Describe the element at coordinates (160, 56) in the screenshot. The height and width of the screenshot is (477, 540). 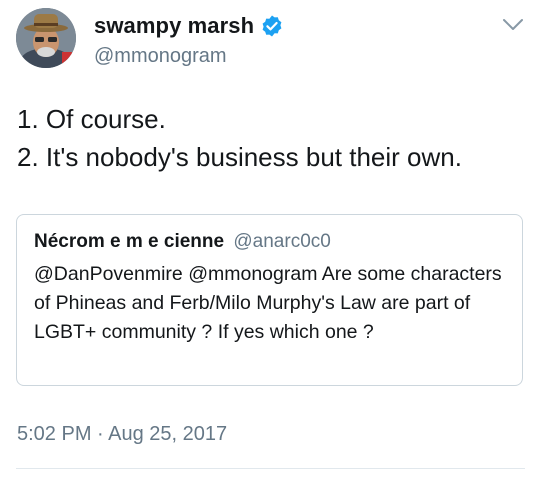
I see `author-handle: @mmonogram` at that location.